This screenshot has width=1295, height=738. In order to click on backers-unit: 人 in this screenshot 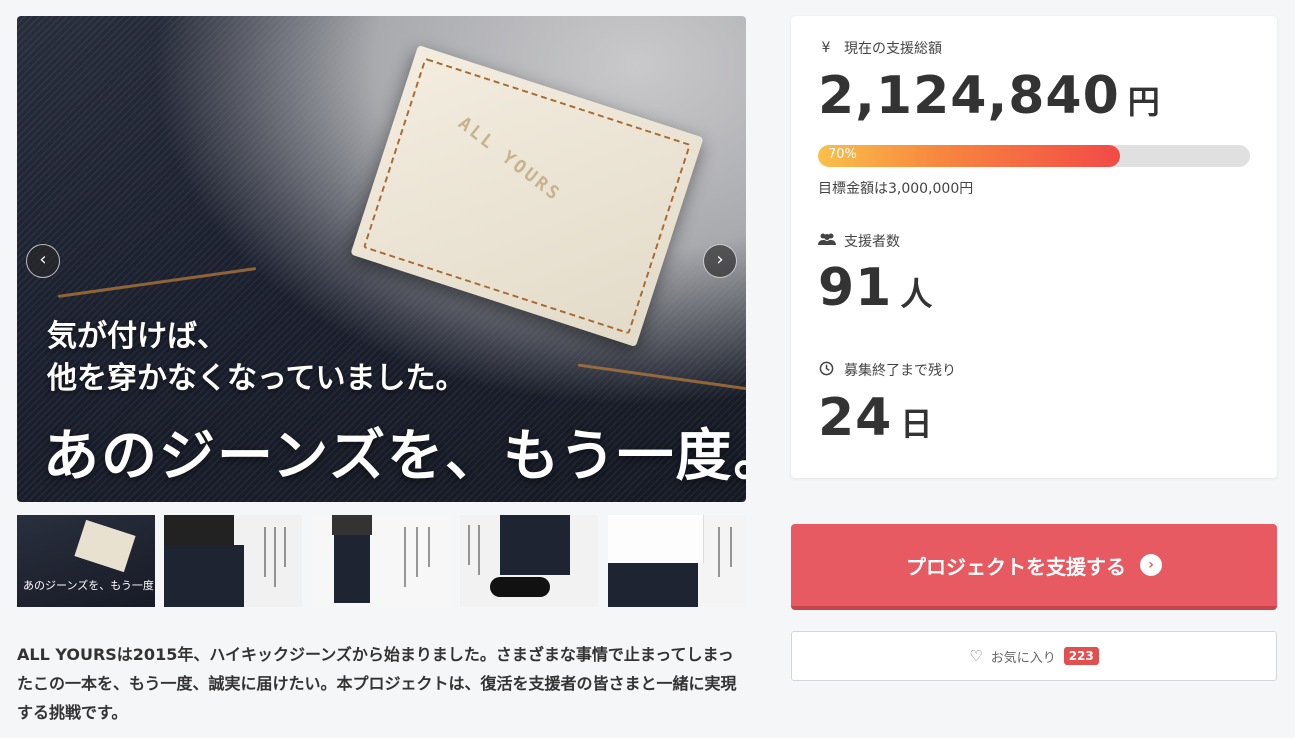, I will do `click(916, 294)`.